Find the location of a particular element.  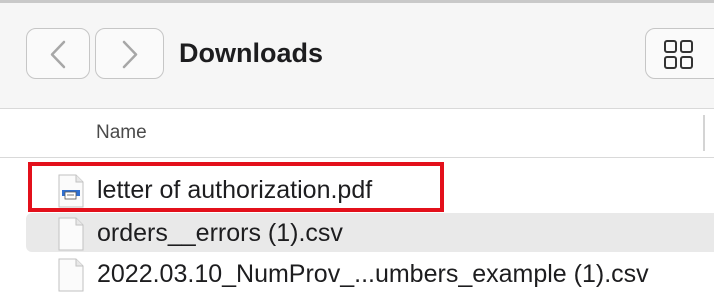

forward-button is located at coordinates (129, 53).